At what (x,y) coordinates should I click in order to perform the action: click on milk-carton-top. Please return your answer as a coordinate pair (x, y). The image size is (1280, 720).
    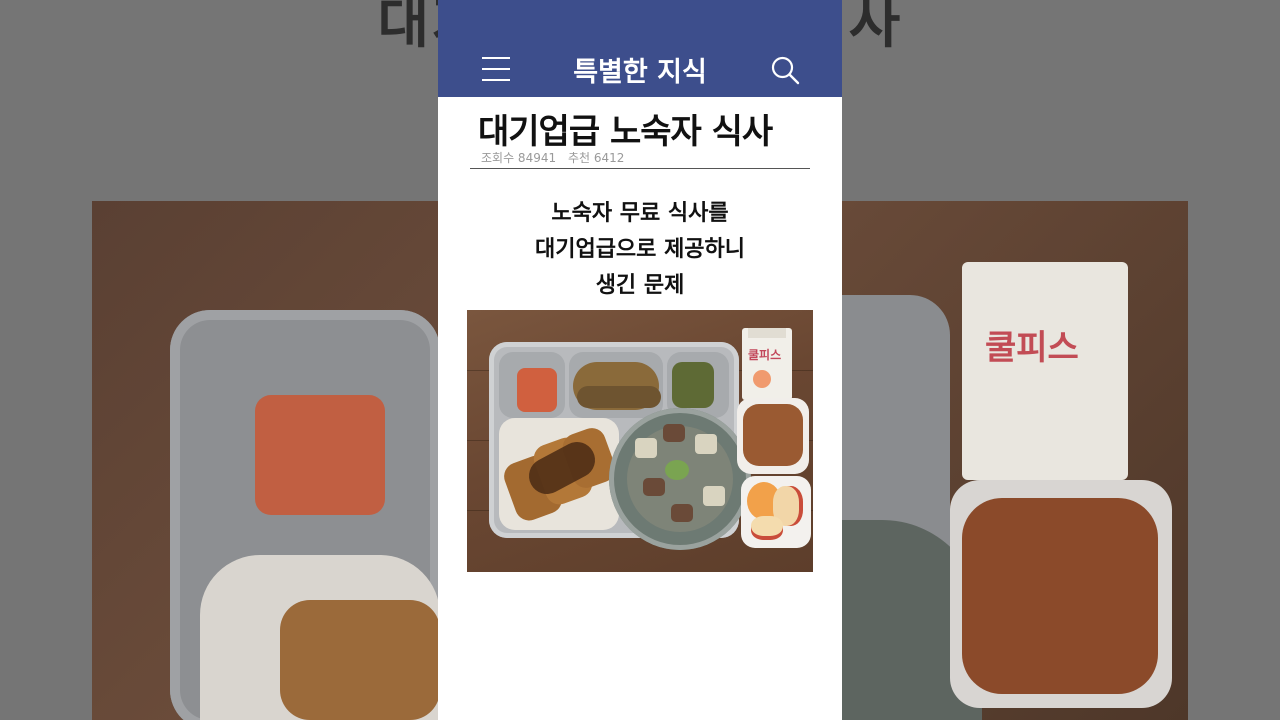
    Looking at the image, I should click on (767, 333).